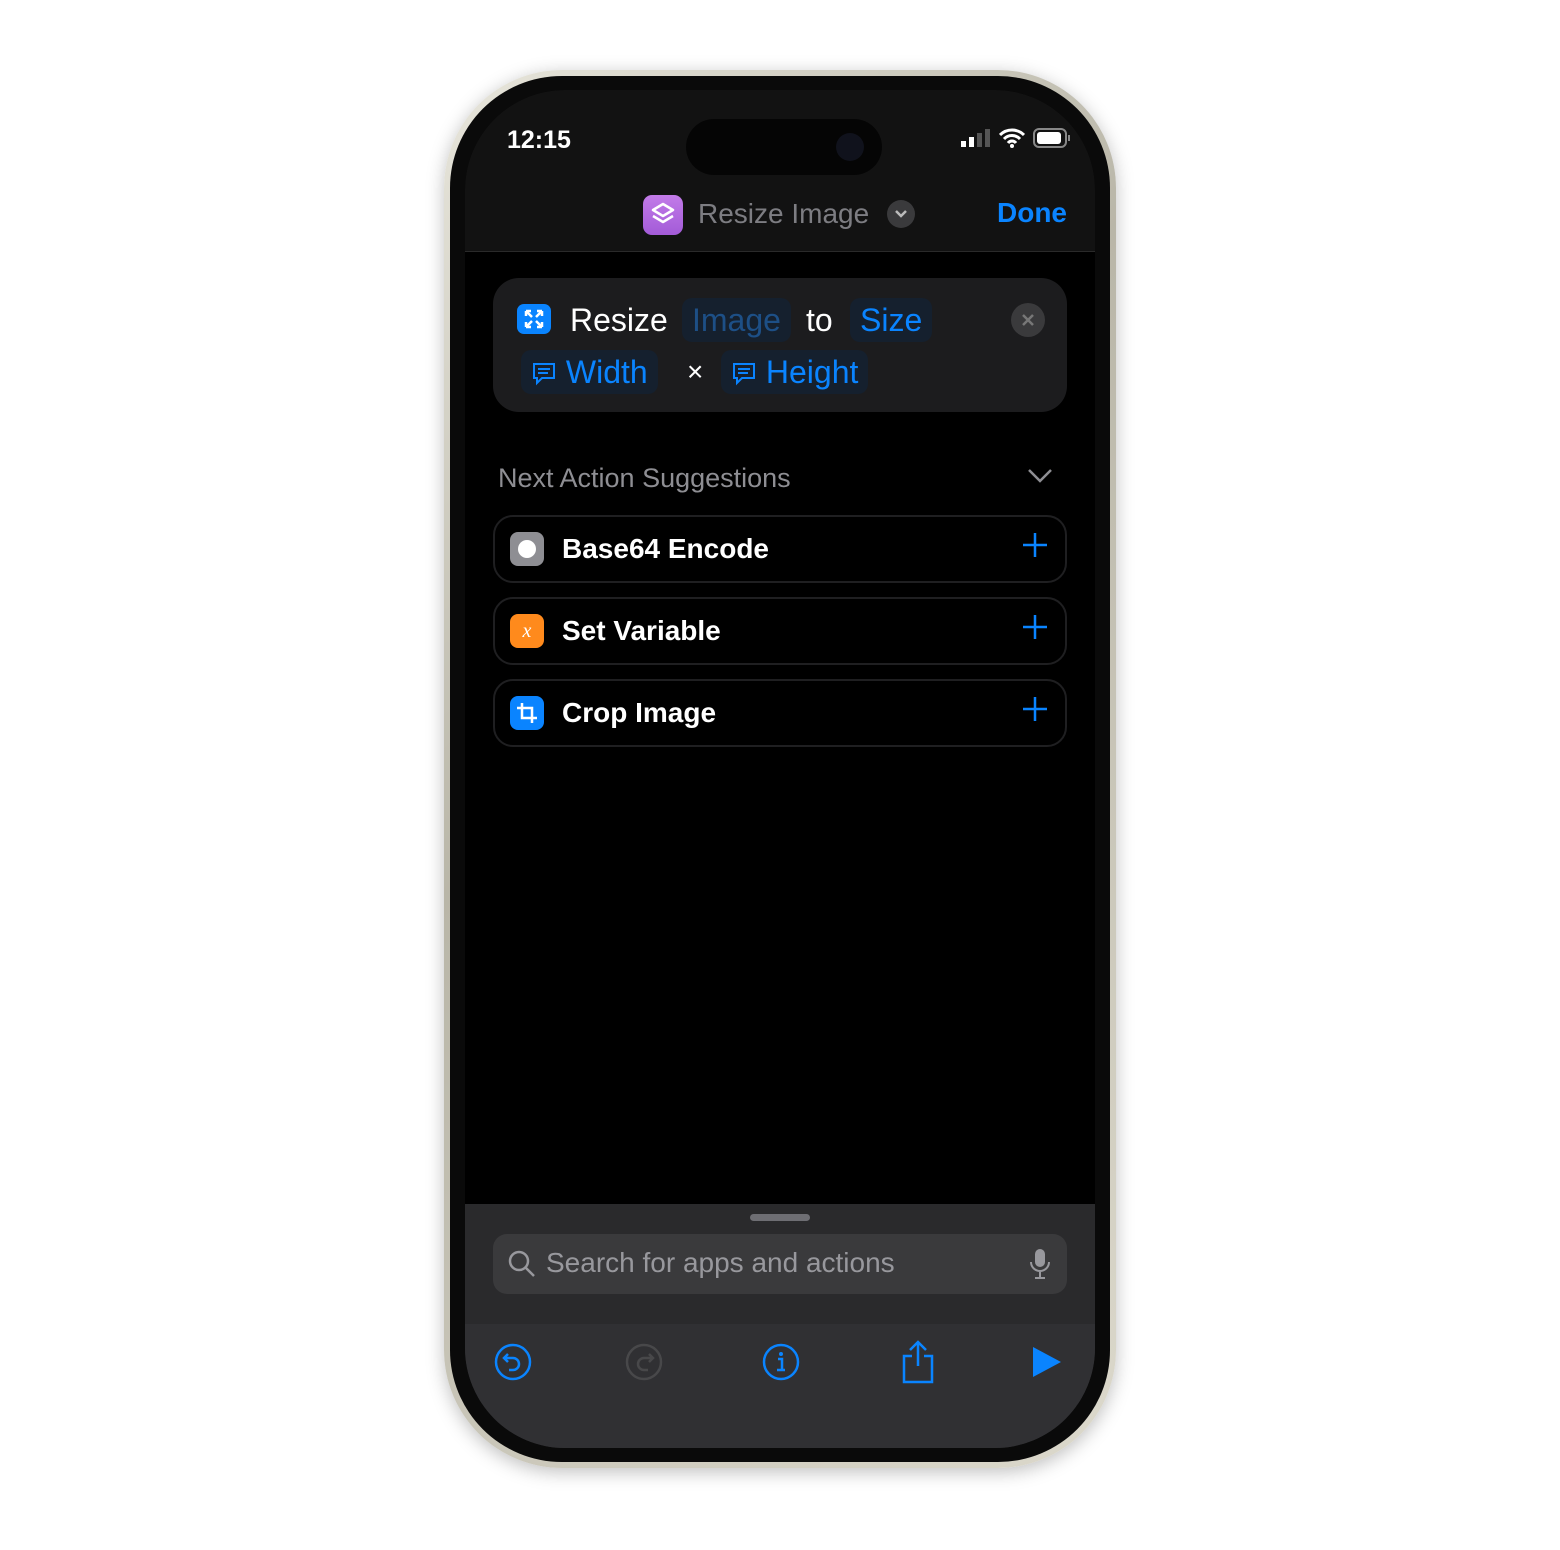 This screenshot has width=1560, height=1550. Describe the element at coordinates (850, 147) in the screenshot. I see `camera-icon` at that location.